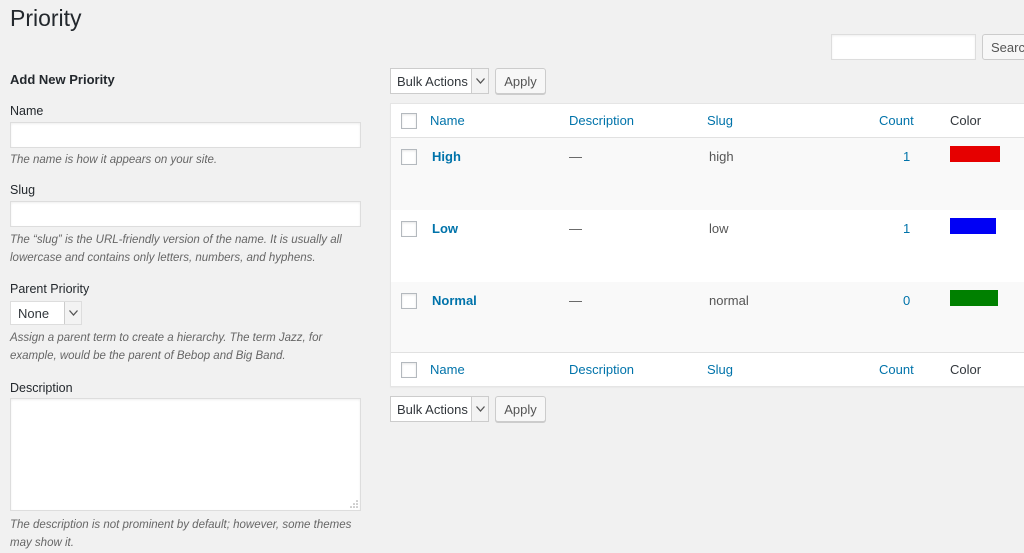  What do you see at coordinates (27, 111) in the screenshot?
I see `name-label: Name` at bounding box center [27, 111].